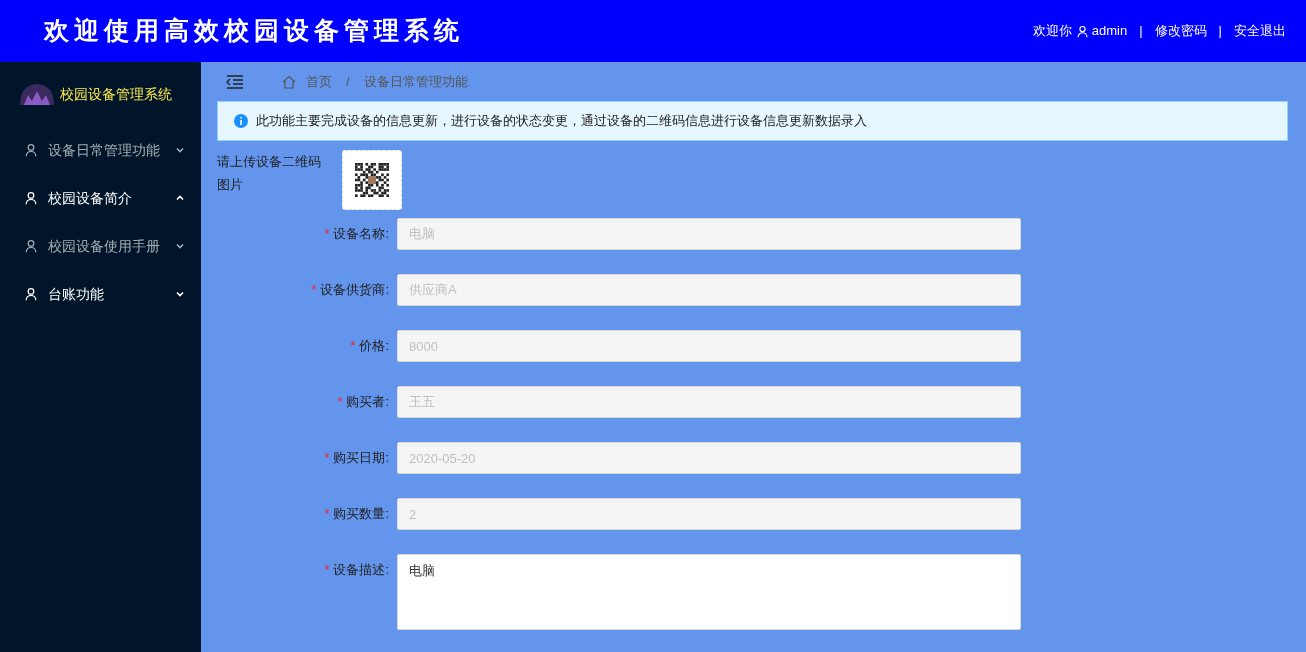 The image size is (1306, 652). I want to click on menu-item: 校园设备使用手册, so click(100, 246).